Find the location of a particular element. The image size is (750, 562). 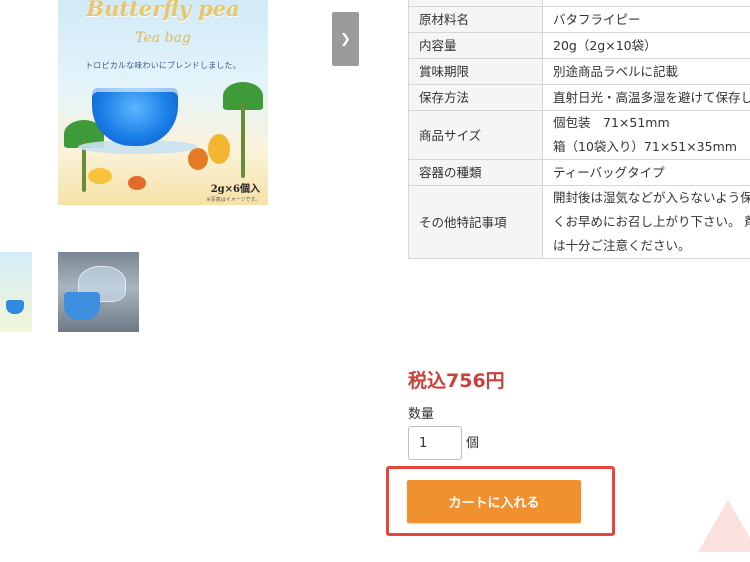

spec-label: 保存方法 is located at coordinates (475, 97).